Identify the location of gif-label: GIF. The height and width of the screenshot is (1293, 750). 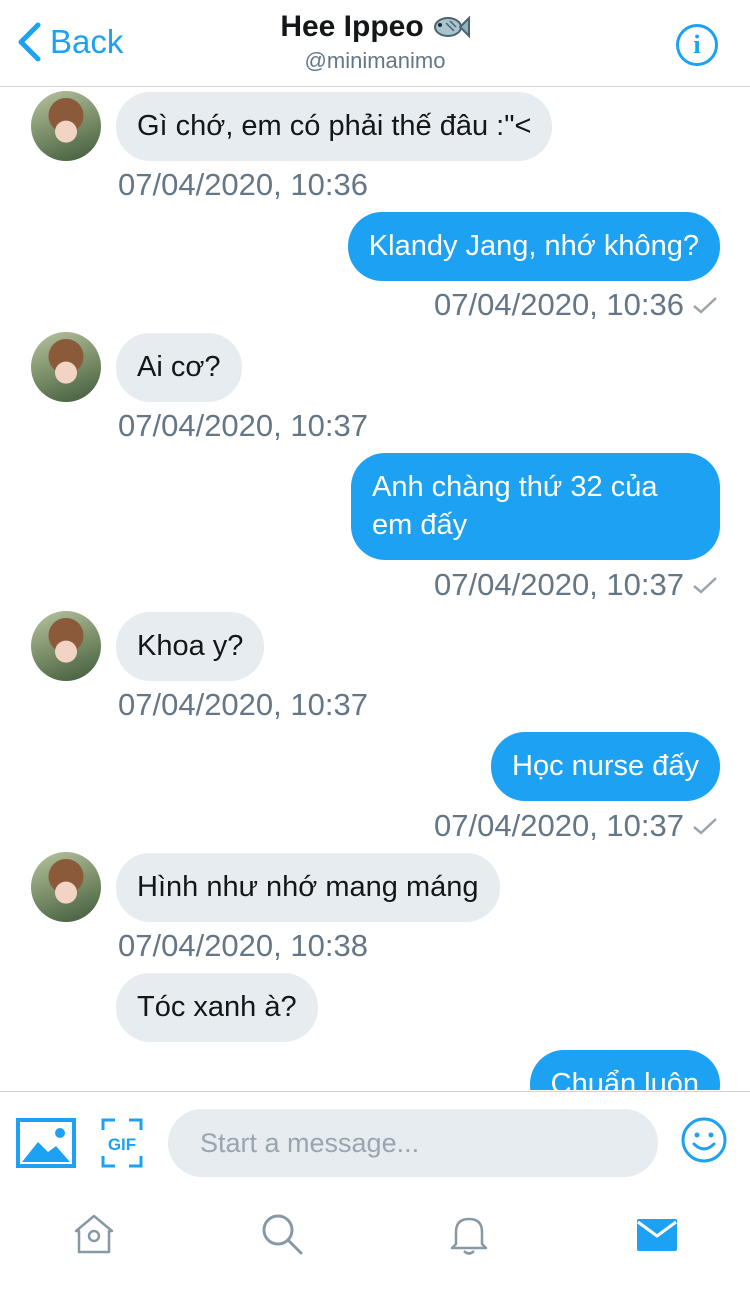
(122, 1144).